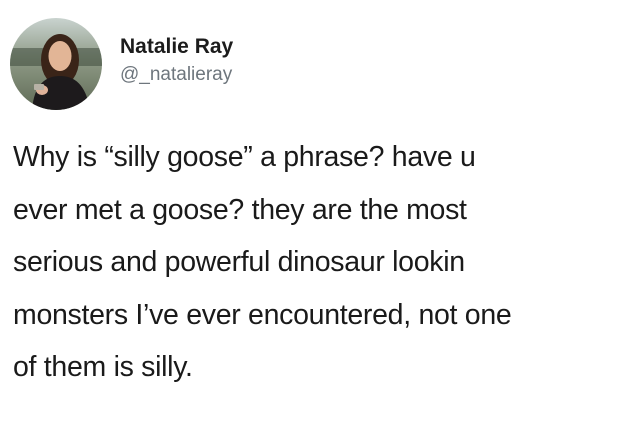  Describe the element at coordinates (240, 209) in the screenshot. I see `tweet-text-line: ever met a goose? they are the most` at that location.